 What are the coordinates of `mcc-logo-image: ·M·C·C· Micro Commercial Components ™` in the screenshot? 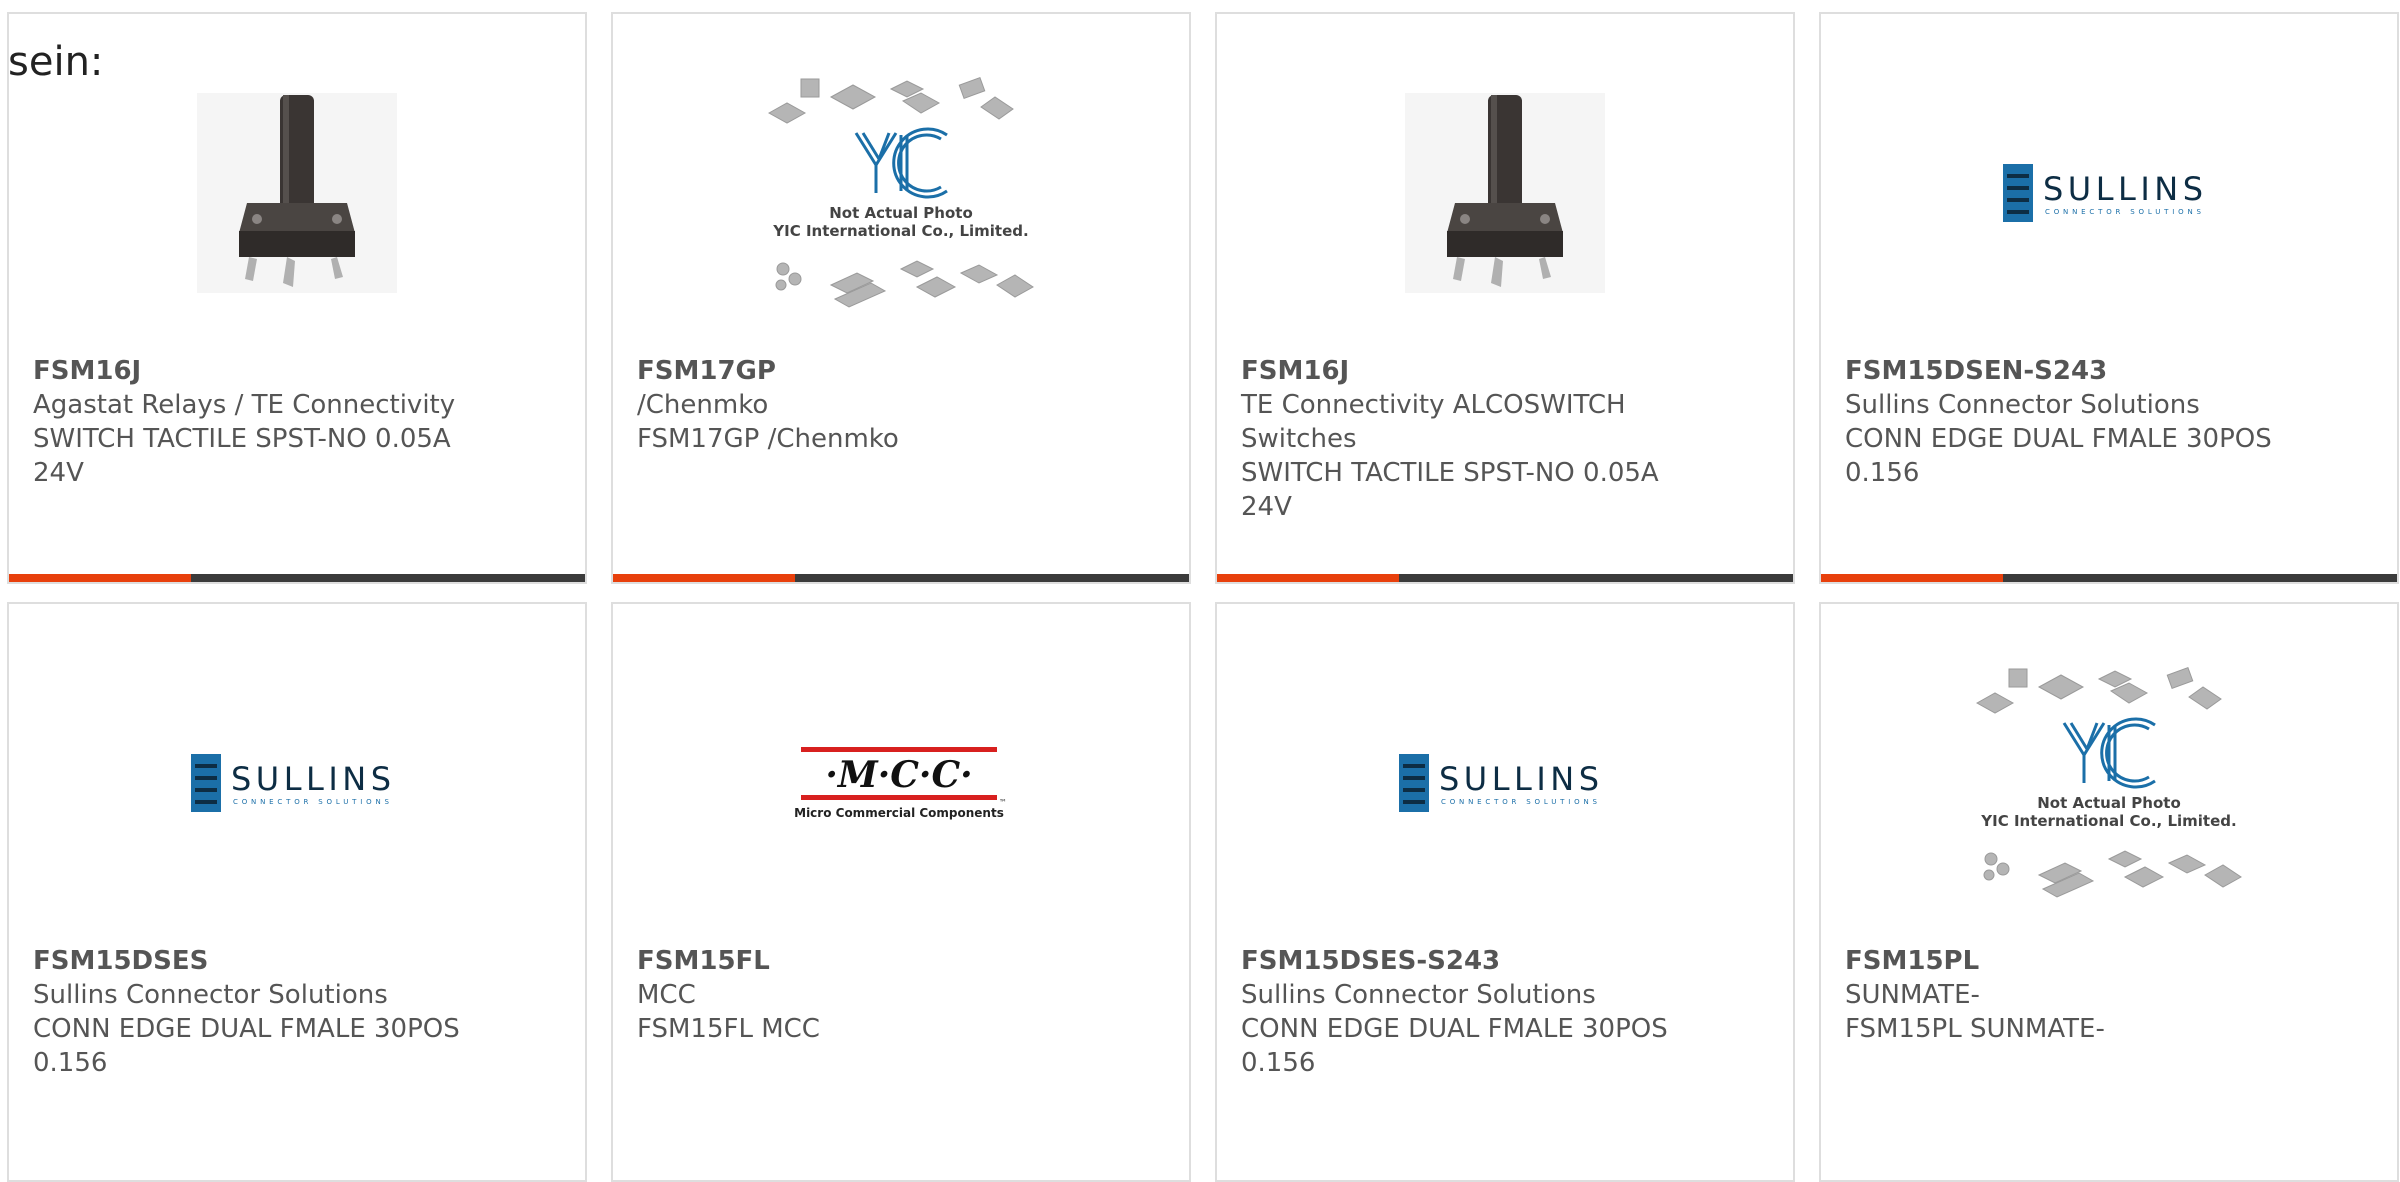 It's located at (900, 783).